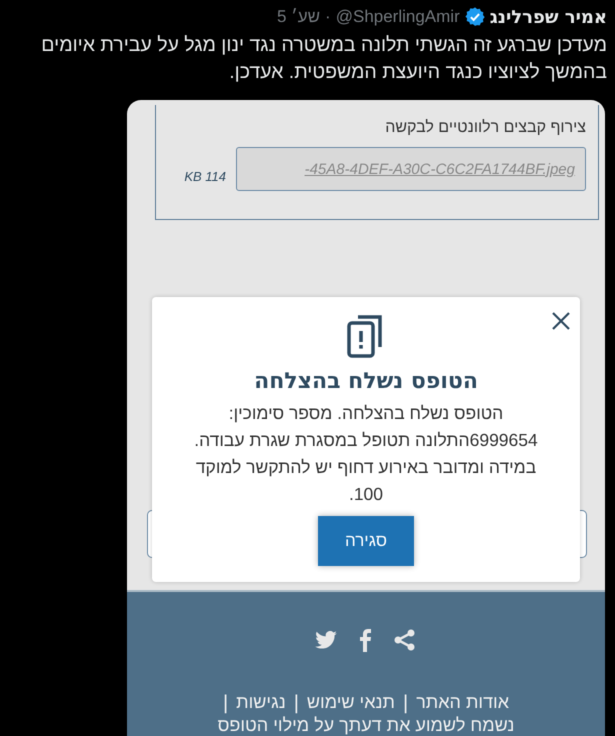  Describe the element at coordinates (365, 640) in the screenshot. I see `f-logo-icon` at that location.